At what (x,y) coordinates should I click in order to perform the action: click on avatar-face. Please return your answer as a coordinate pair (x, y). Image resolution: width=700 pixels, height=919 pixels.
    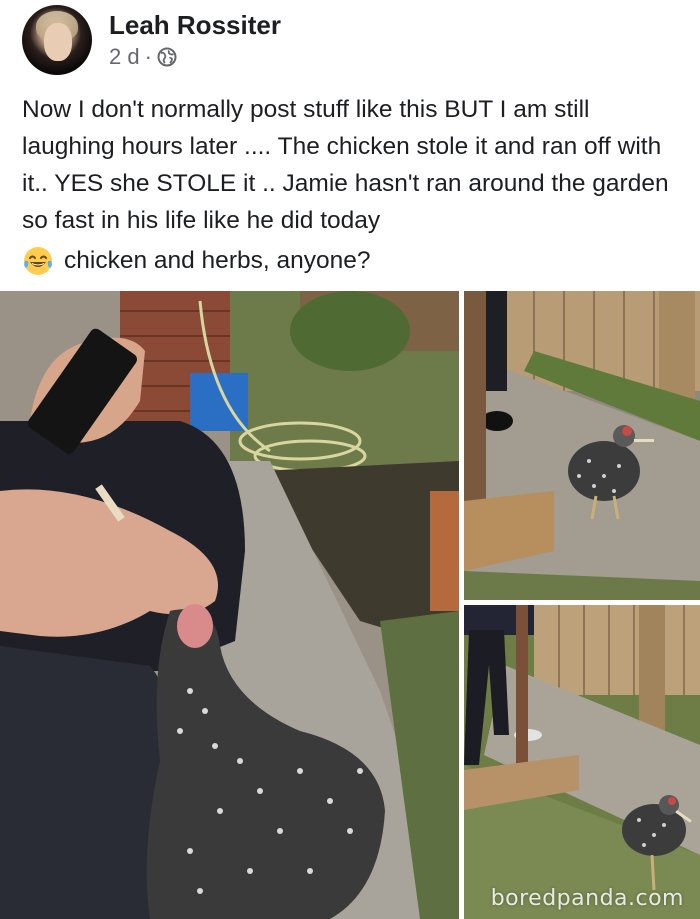
    Looking at the image, I should click on (58, 42).